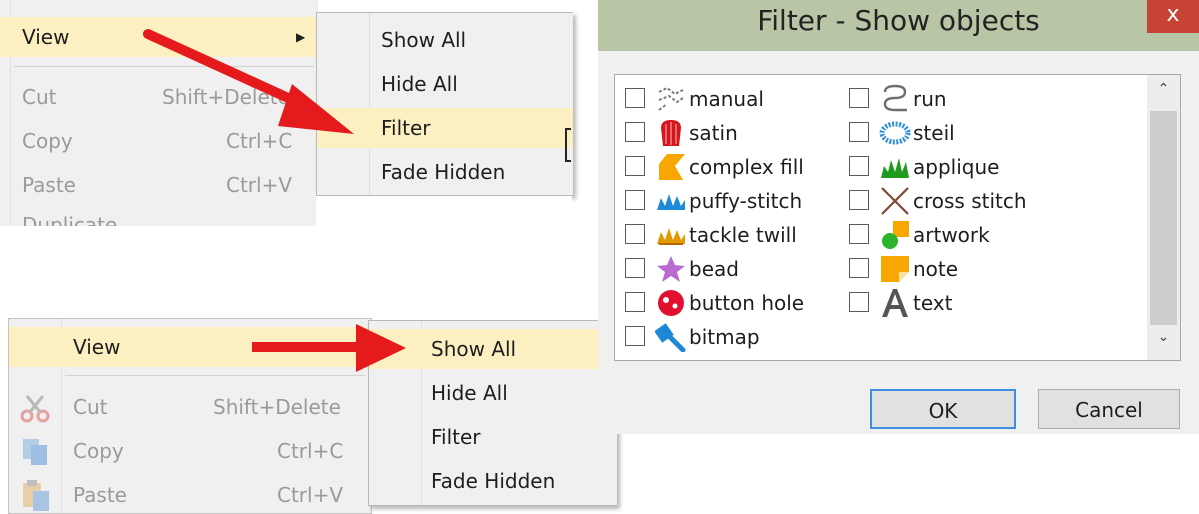 The width and height of the screenshot is (1199, 514). What do you see at coordinates (959, 303) in the screenshot?
I see `list-item-text: text` at bounding box center [959, 303].